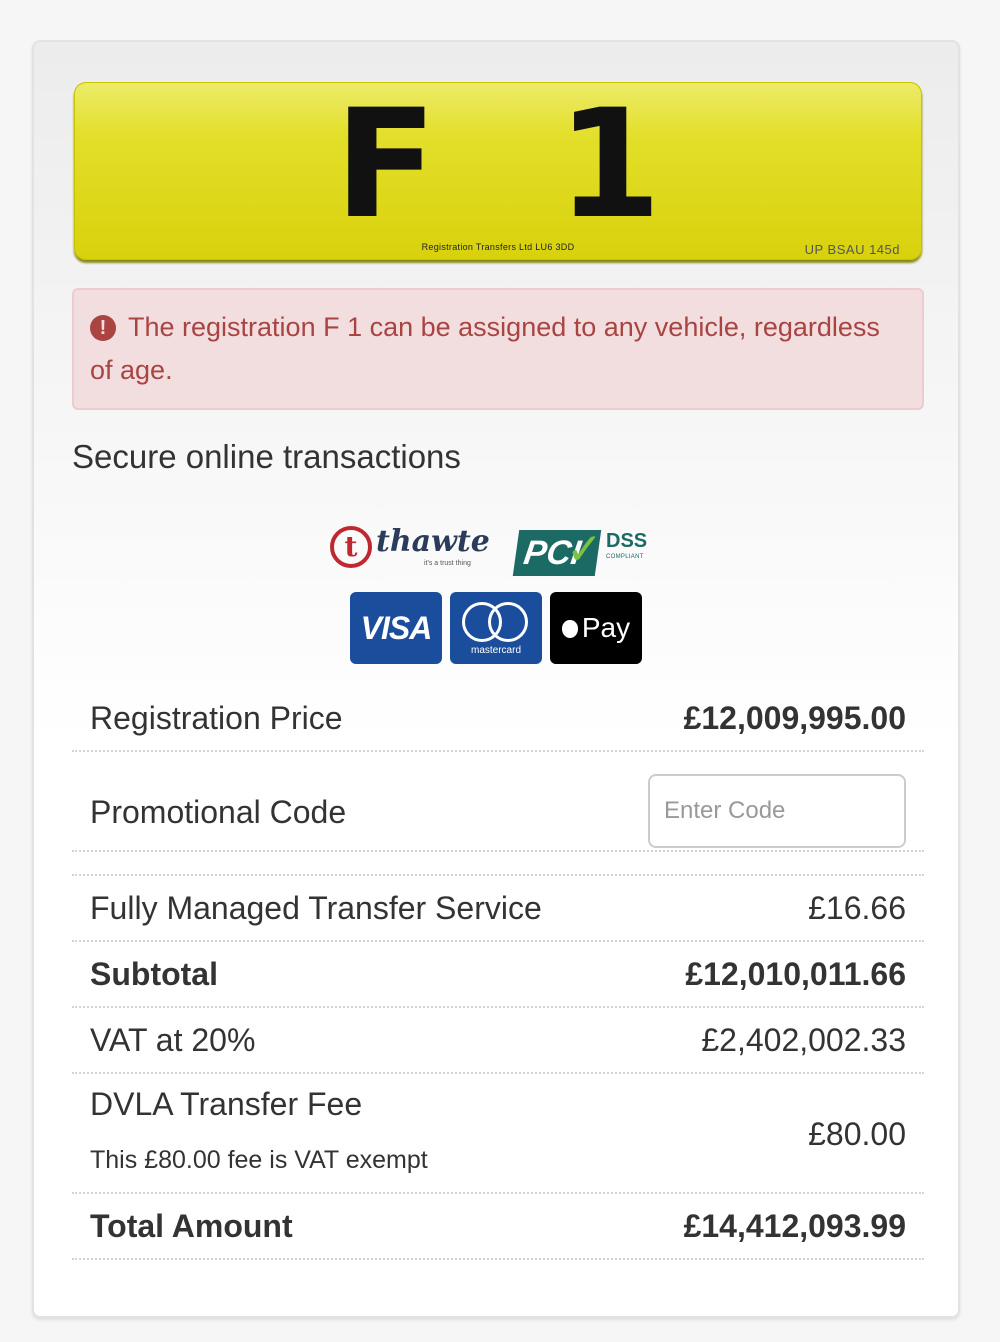  What do you see at coordinates (103, 328) in the screenshot?
I see `exclamation-circle-icon: !` at bounding box center [103, 328].